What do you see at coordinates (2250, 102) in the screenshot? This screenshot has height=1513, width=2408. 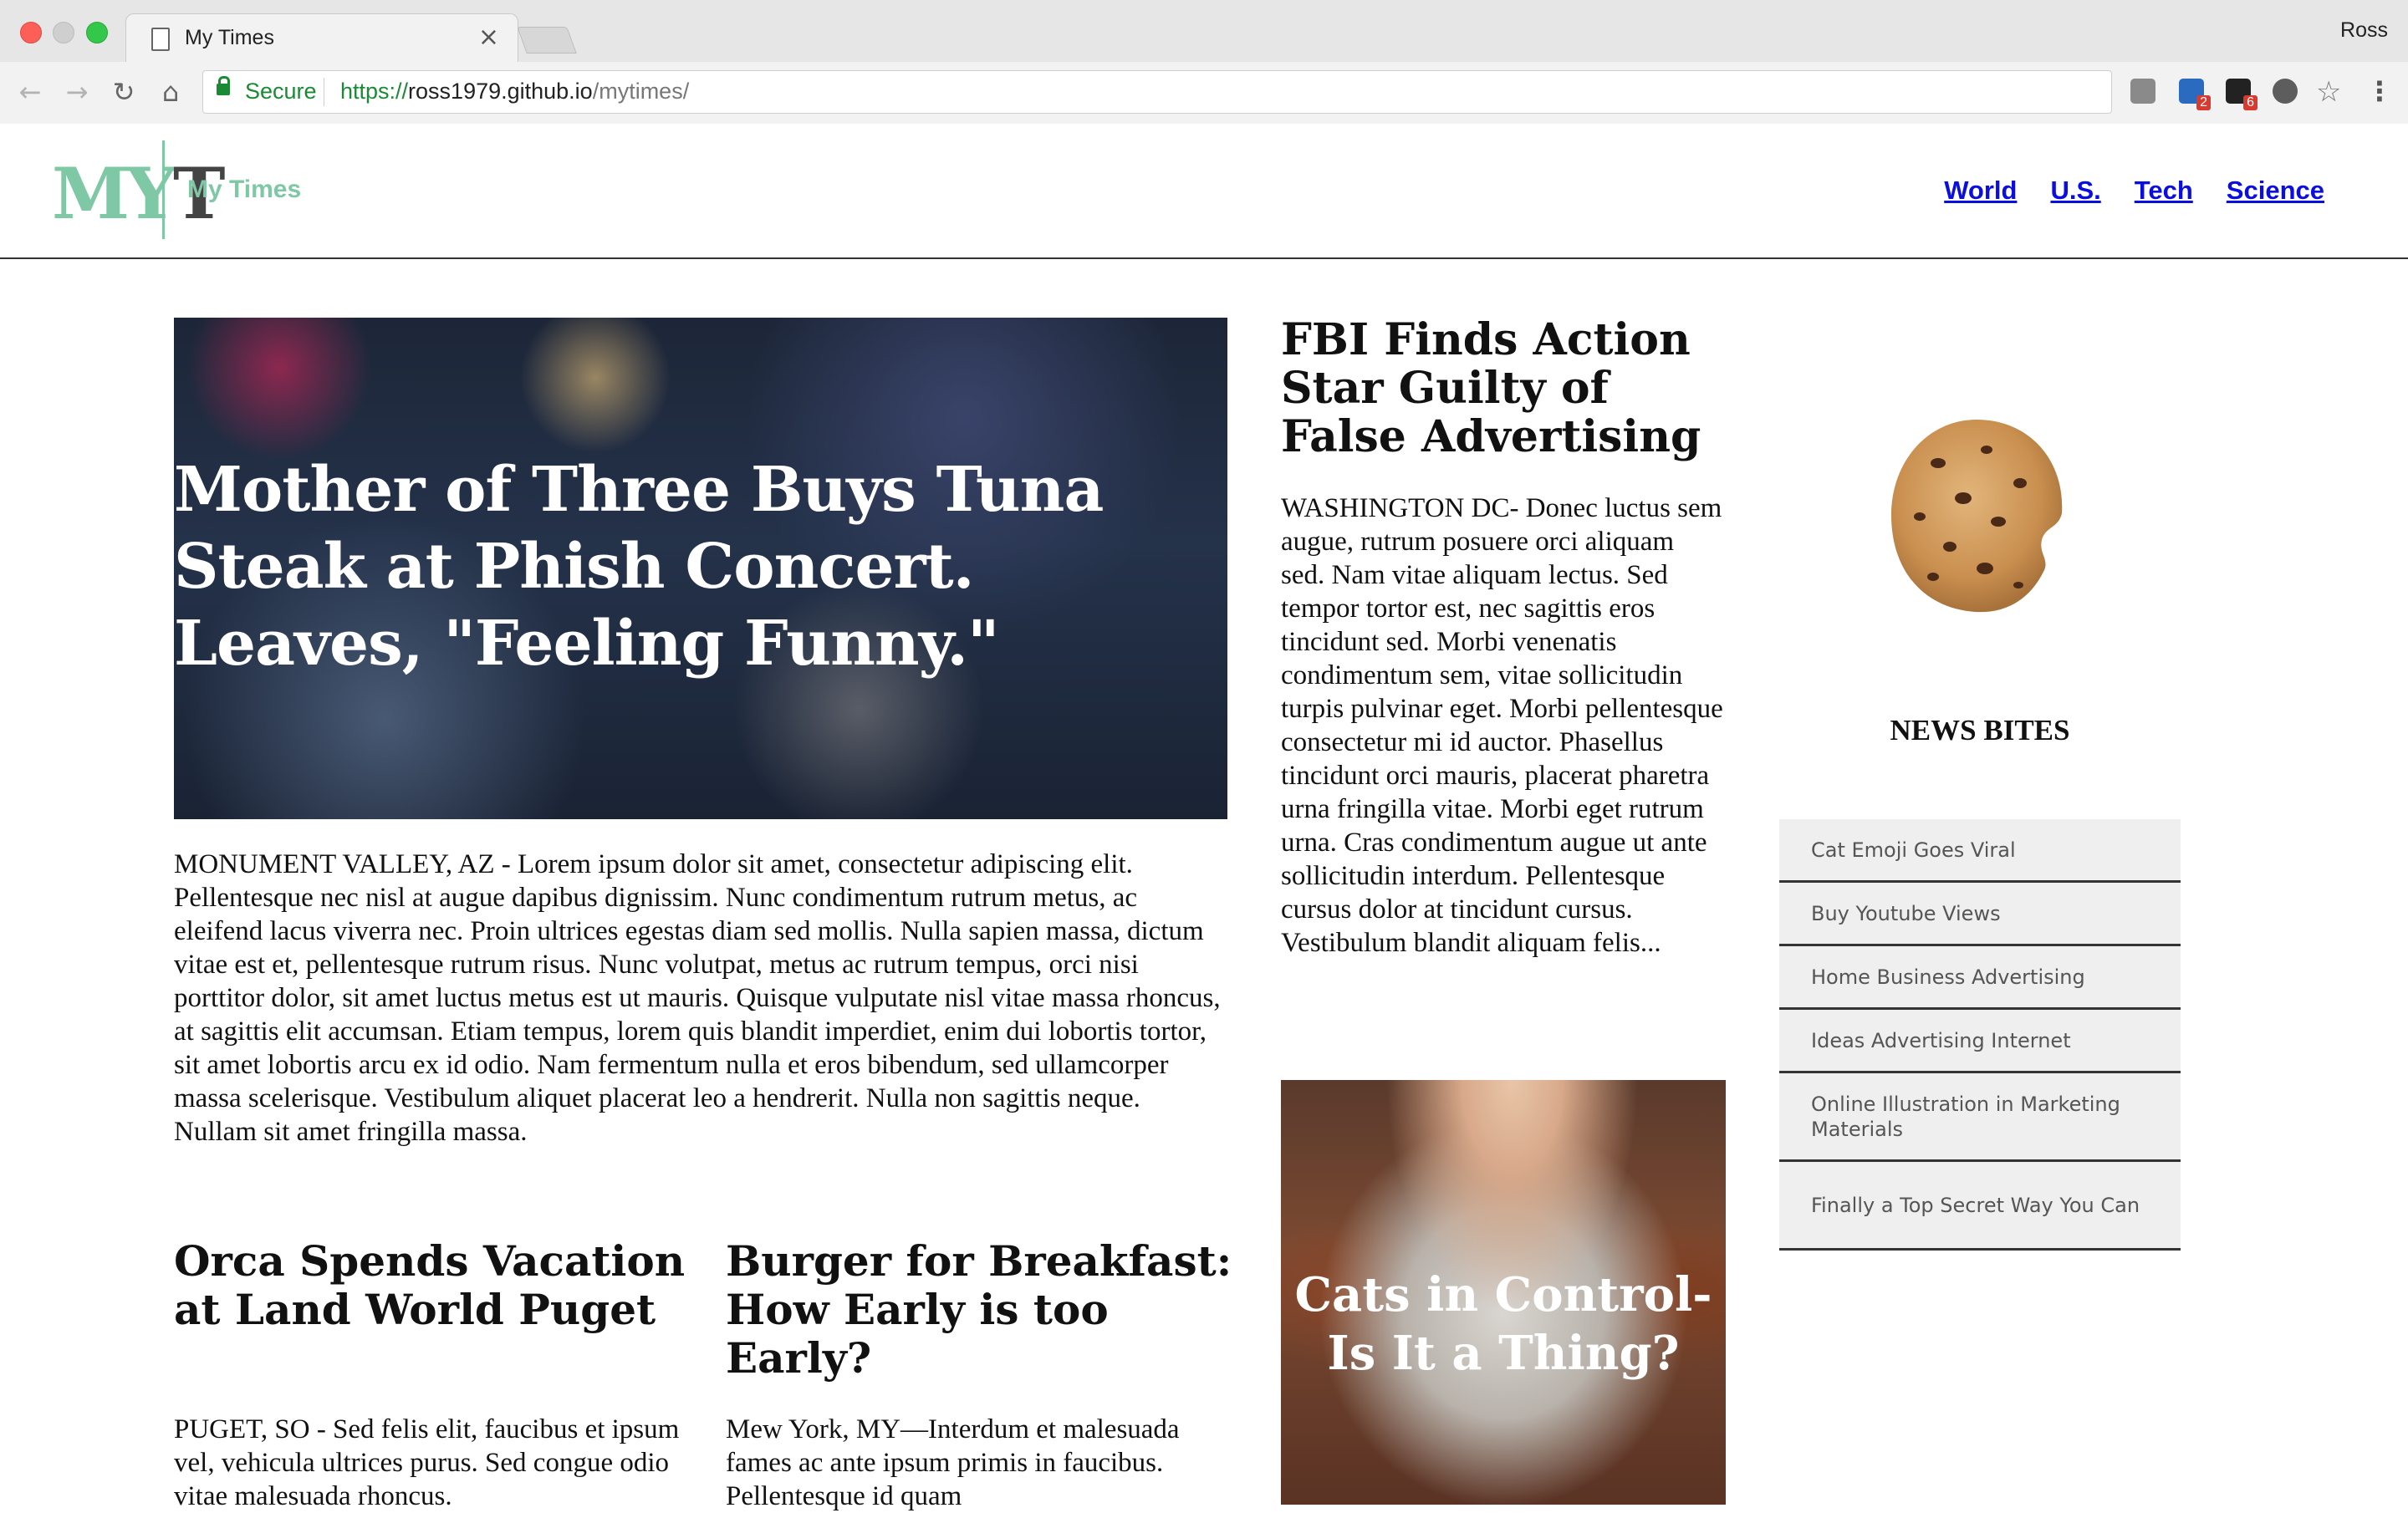 I see `extension-badge: 6` at bounding box center [2250, 102].